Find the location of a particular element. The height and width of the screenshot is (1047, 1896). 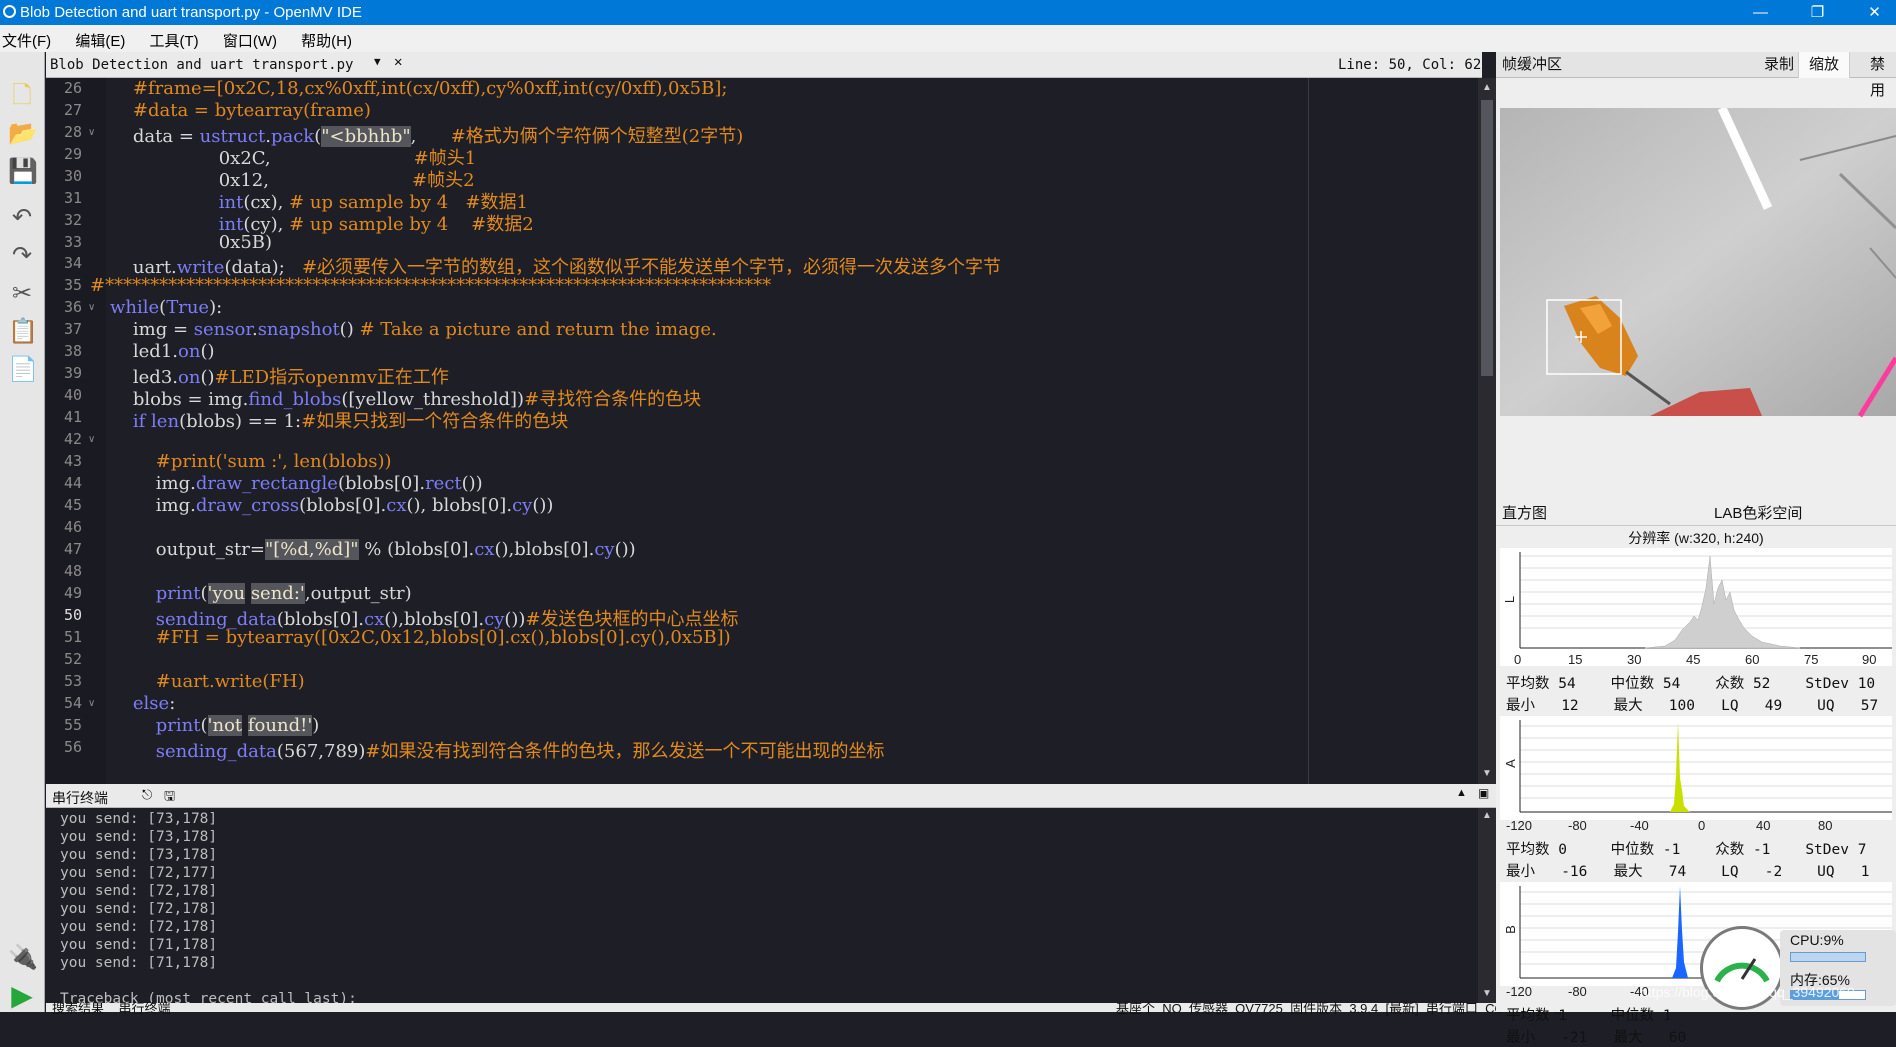

camera-frame is located at coordinates (1698, 290).